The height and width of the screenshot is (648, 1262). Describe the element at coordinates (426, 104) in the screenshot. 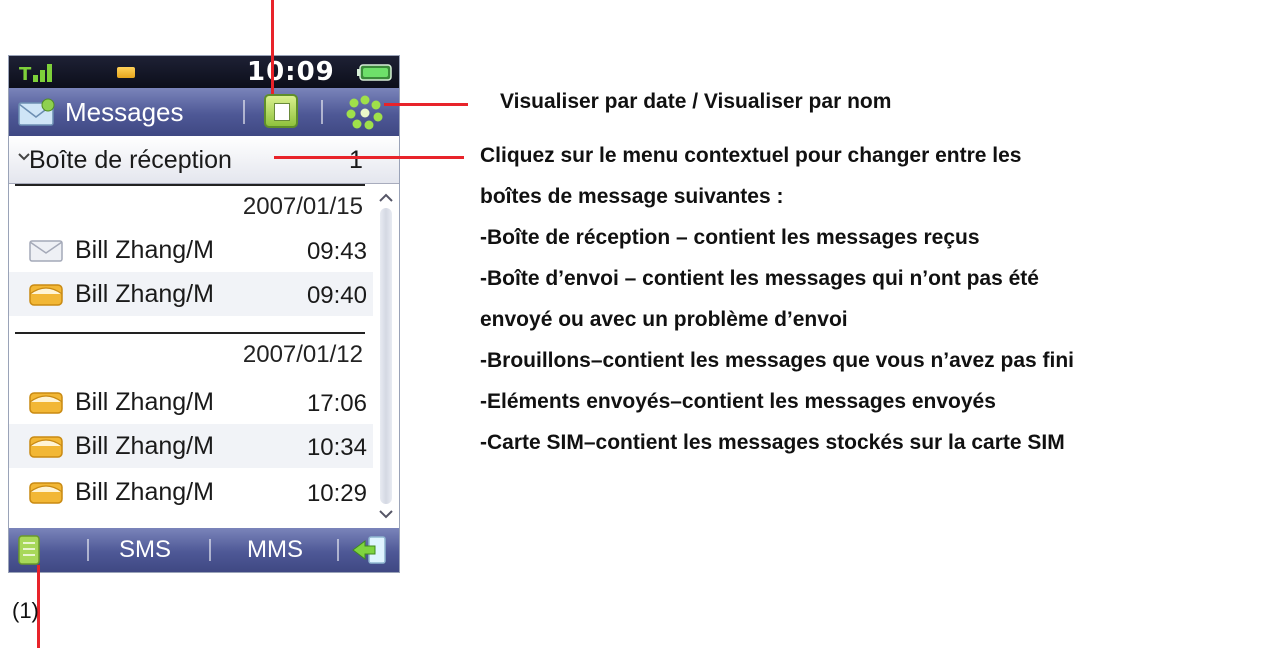

I see `pointer-line-options` at that location.